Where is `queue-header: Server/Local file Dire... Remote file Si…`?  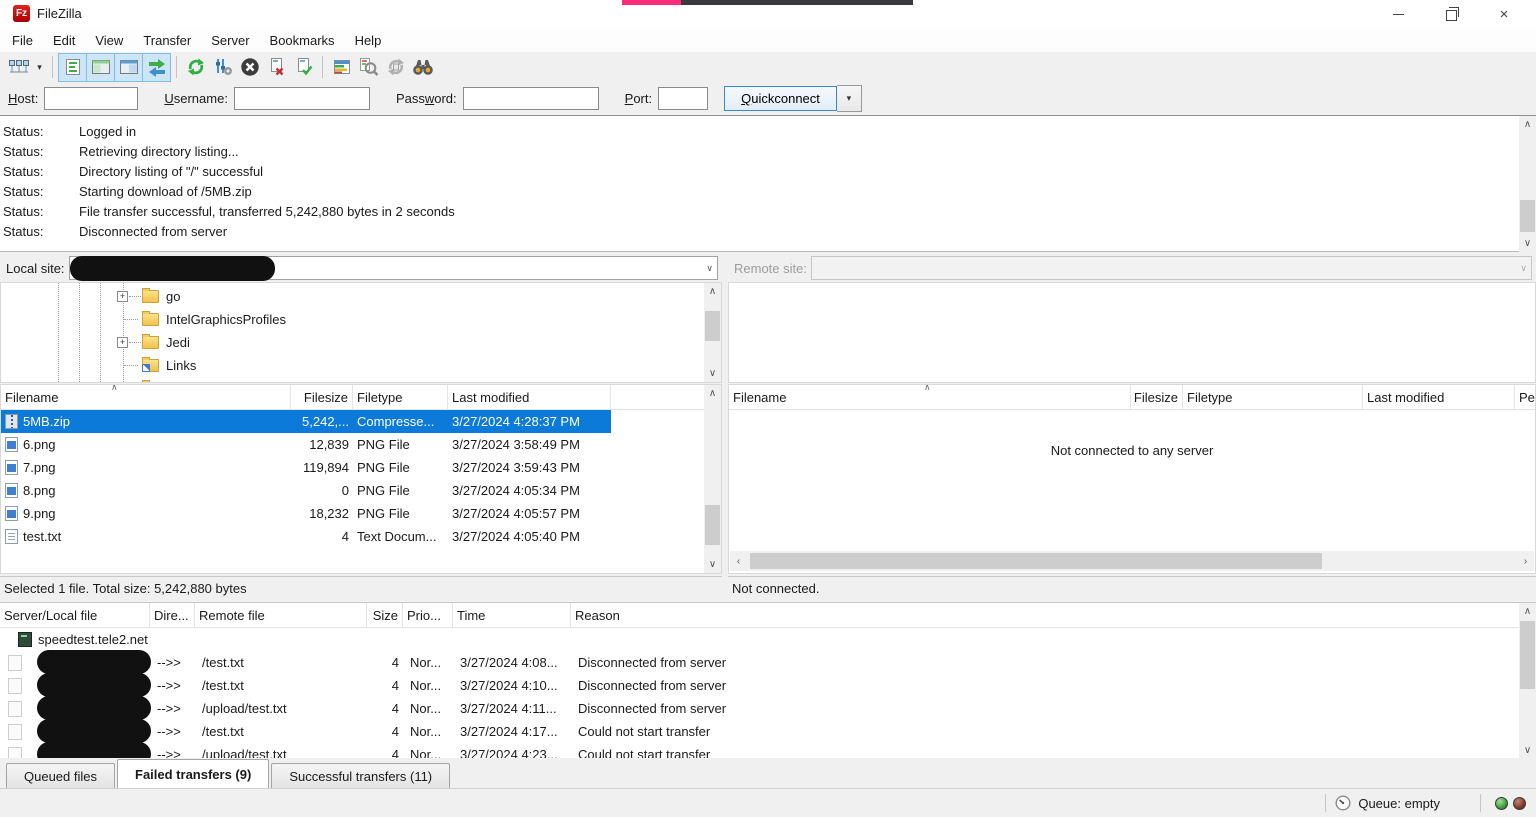
queue-header: Server/Local file Dire... Remote file Si… is located at coordinates (768, 615).